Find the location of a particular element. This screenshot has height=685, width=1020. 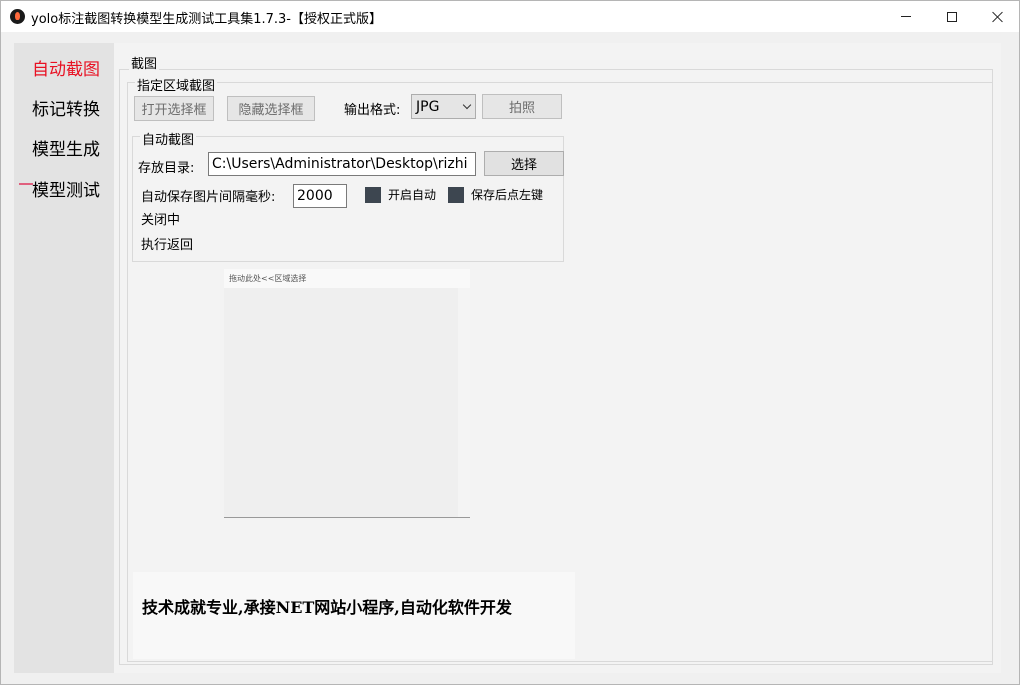

screenshot-group-title: 截图 is located at coordinates (144, 62).